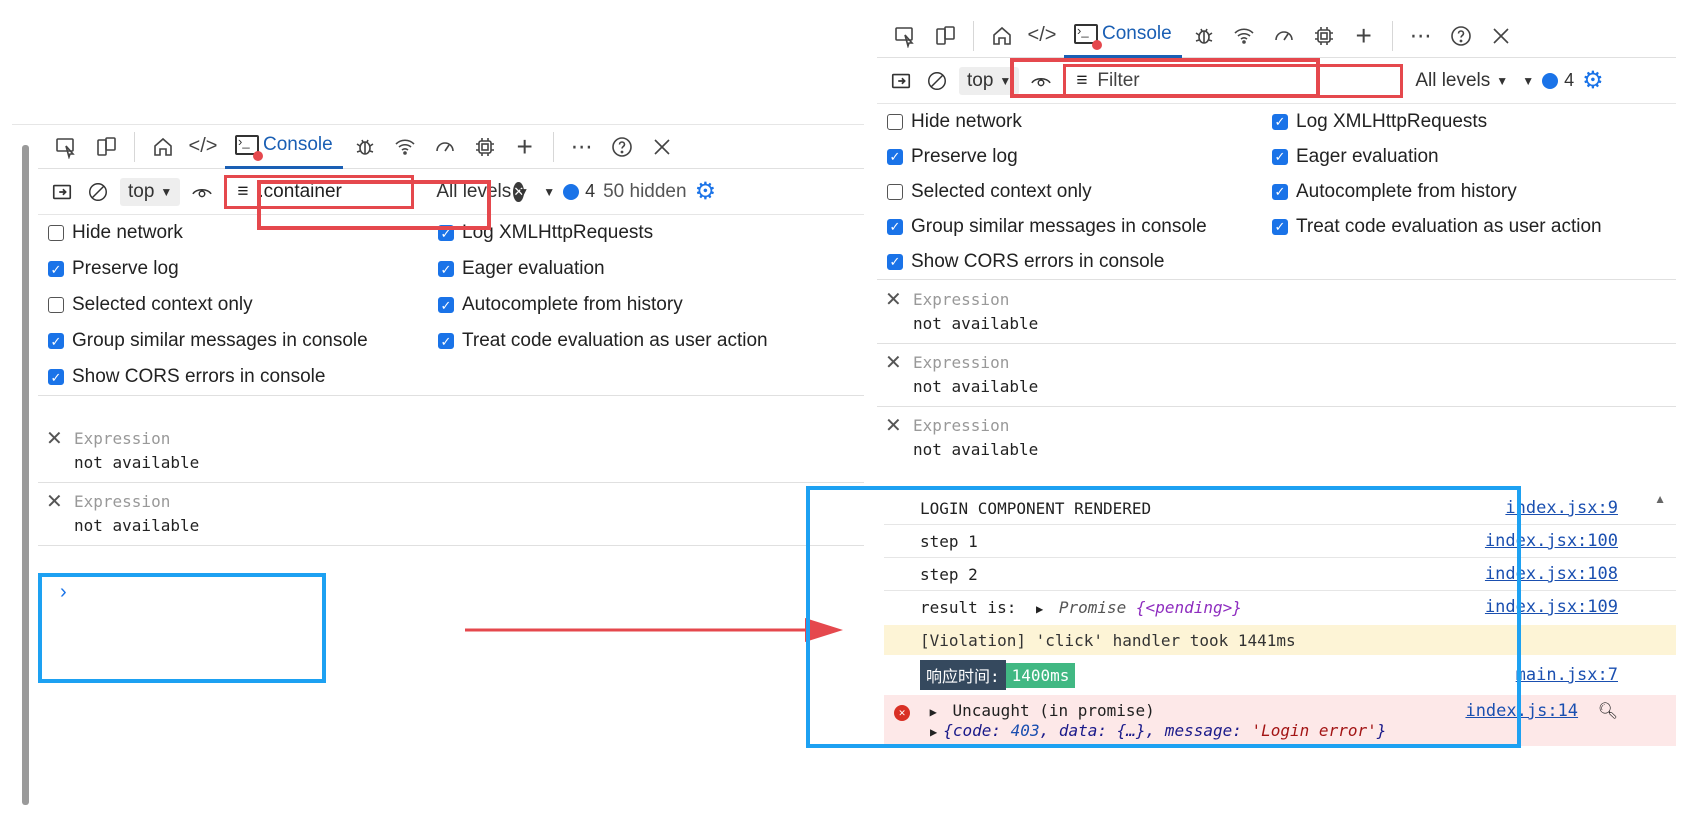  What do you see at coordinates (1069, 121) in the screenshot?
I see `checkbox-hide-network: Hide network` at bounding box center [1069, 121].